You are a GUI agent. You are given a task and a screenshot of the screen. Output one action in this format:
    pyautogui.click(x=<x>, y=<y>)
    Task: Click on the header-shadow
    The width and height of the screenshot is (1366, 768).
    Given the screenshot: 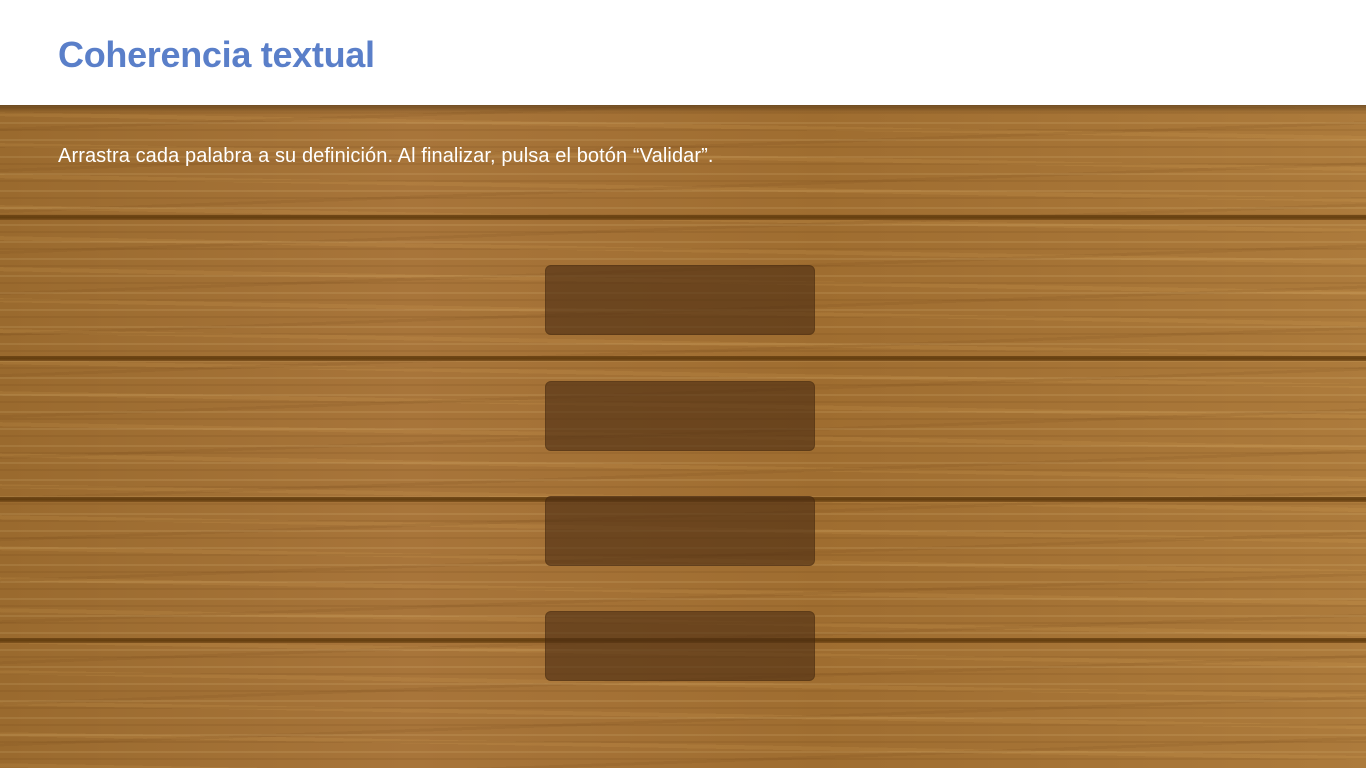 What is the action you would take?
    pyautogui.click(x=683, y=109)
    